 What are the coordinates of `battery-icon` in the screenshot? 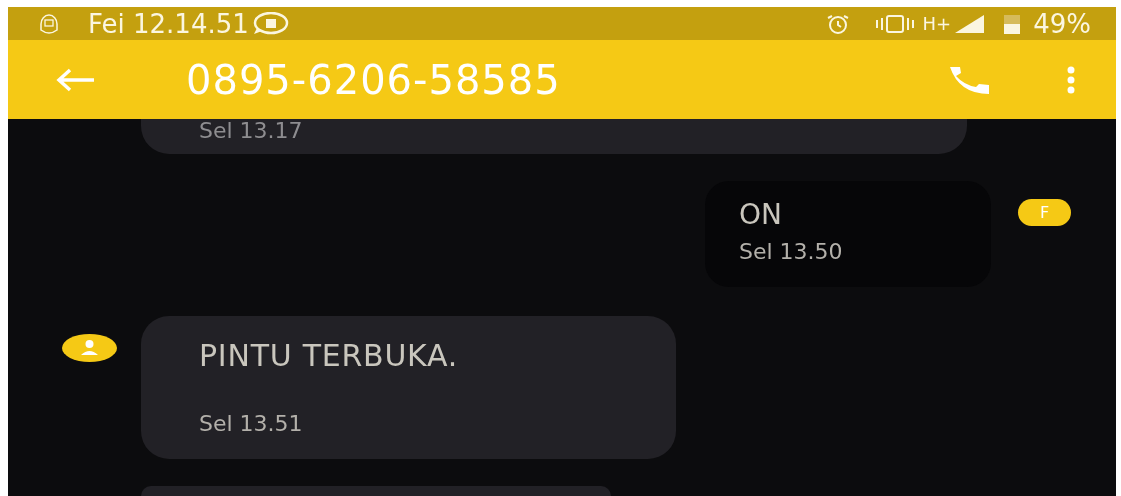 It's located at (1012, 23).